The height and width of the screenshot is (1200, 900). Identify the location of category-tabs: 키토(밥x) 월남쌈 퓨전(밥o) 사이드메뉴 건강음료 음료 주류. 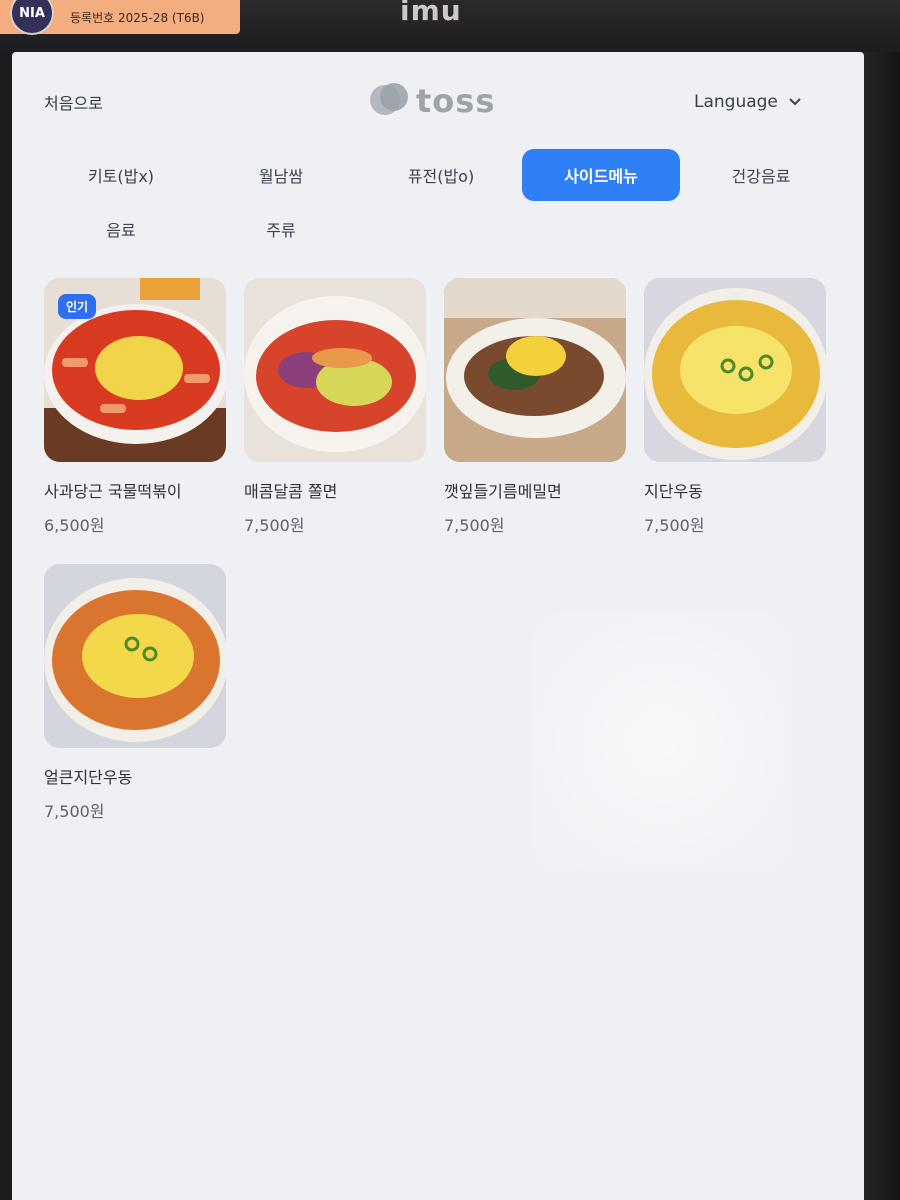
(442, 202).